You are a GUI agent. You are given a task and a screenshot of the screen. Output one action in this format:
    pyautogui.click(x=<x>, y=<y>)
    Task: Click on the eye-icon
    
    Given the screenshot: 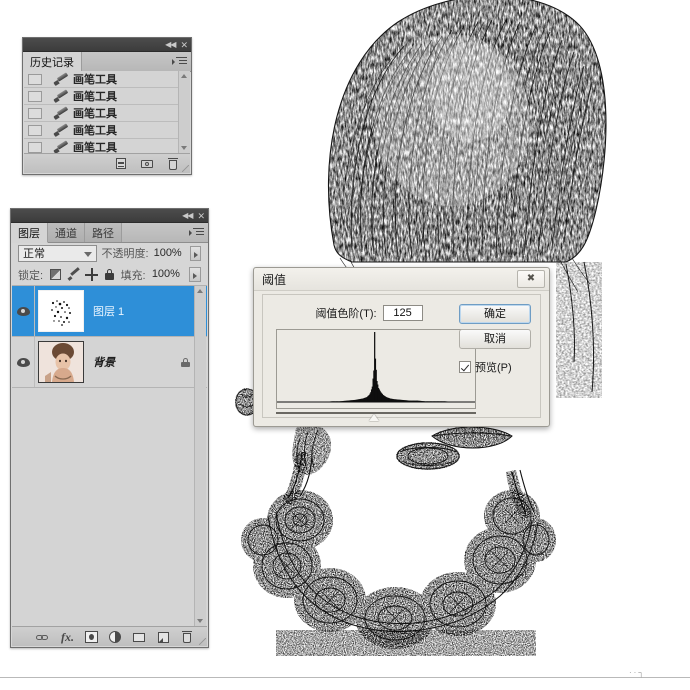 What is the action you would take?
    pyautogui.click(x=23, y=362)
    